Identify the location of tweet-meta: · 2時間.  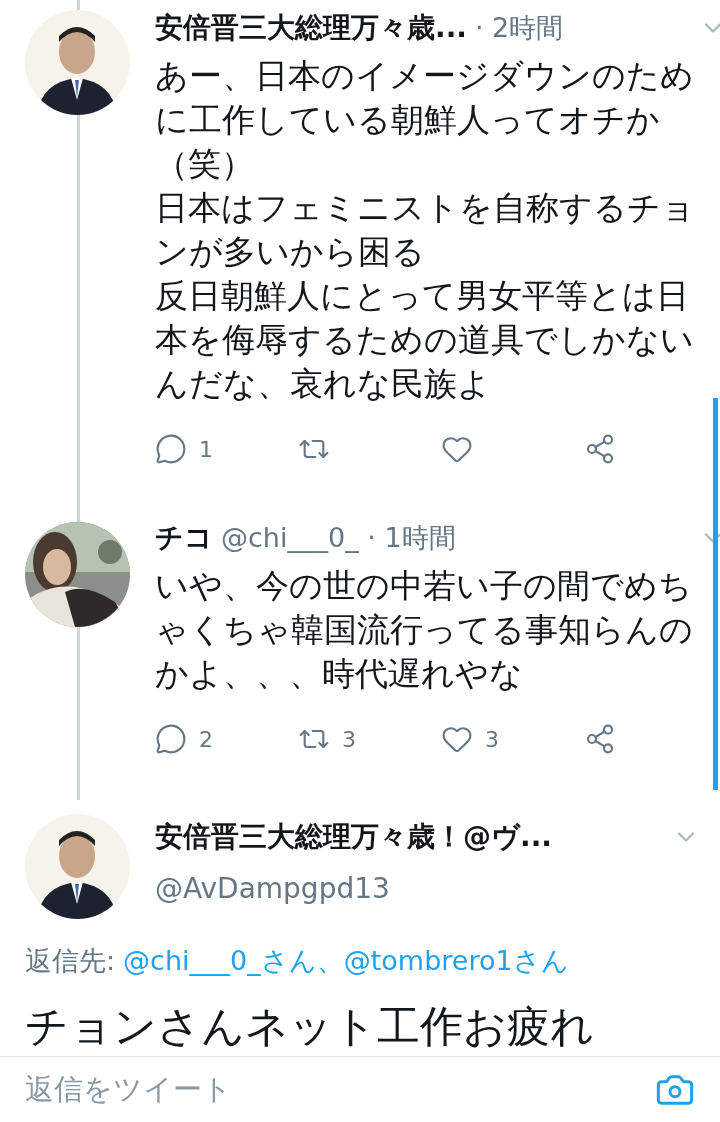
(519, 27).